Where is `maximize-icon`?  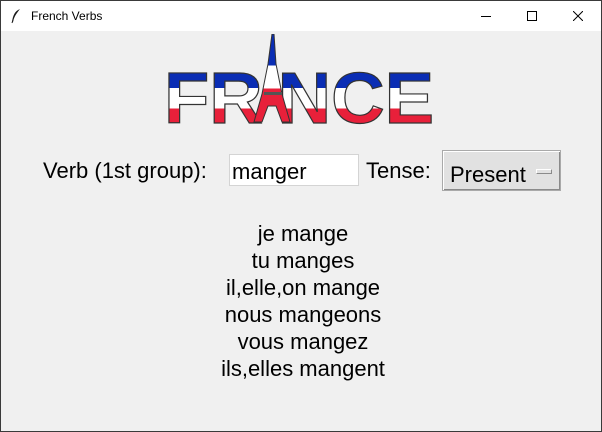
maximize-icon is located at coordinates (532, 16).